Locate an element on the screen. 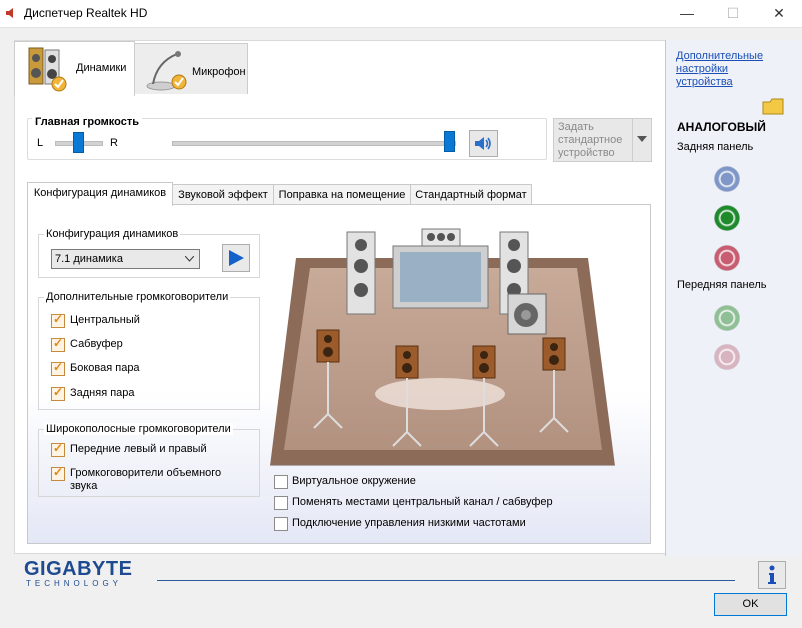 The image size is (802, 628). tab-microphone-label: Микрофон is located at coordinates (219, 72).